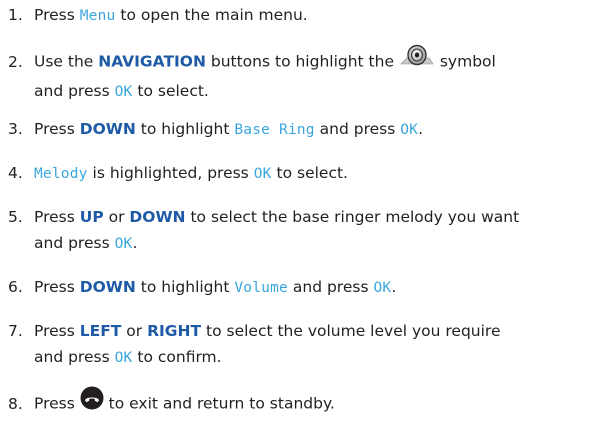 Image resolution: width=593 pixels, height=423 pixels. I want to click on display-text: Menu, so click(97, 16).